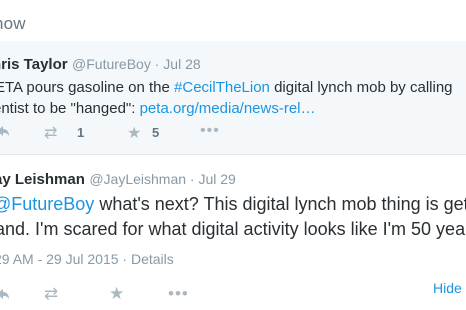 The height and width of the screenshot is (310, 466). I want to click on retweet-count: 1, so click(81, 132).